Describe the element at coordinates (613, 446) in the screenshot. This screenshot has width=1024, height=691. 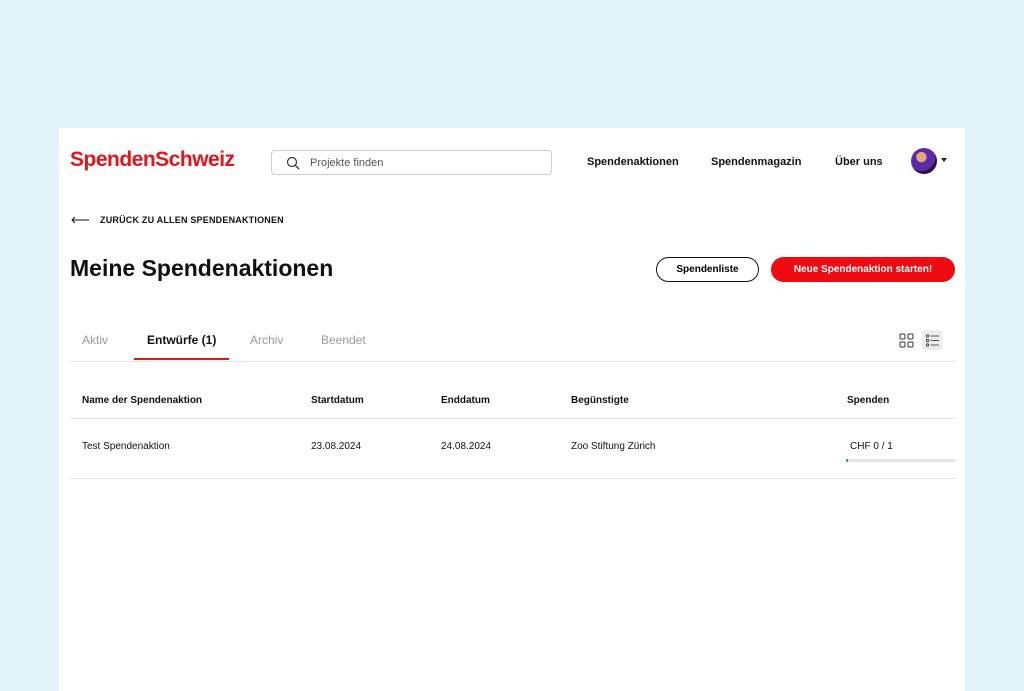
I see `beneficiary: Zoo Stiftung Zürich` at that location.